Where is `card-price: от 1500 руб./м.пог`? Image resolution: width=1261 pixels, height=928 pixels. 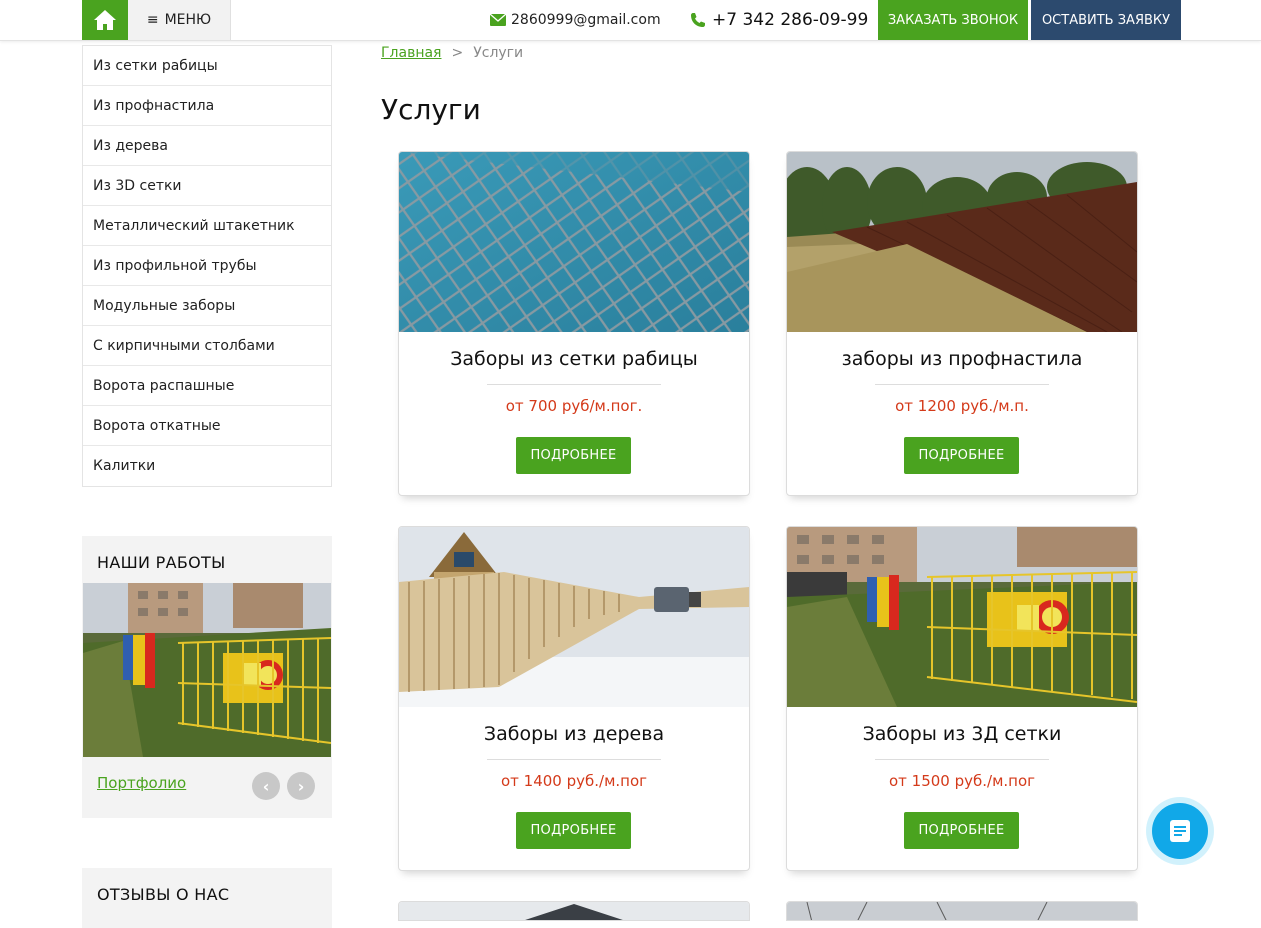 card-price: от 1500 руб./м.пог is located at coordinates (962, 781).